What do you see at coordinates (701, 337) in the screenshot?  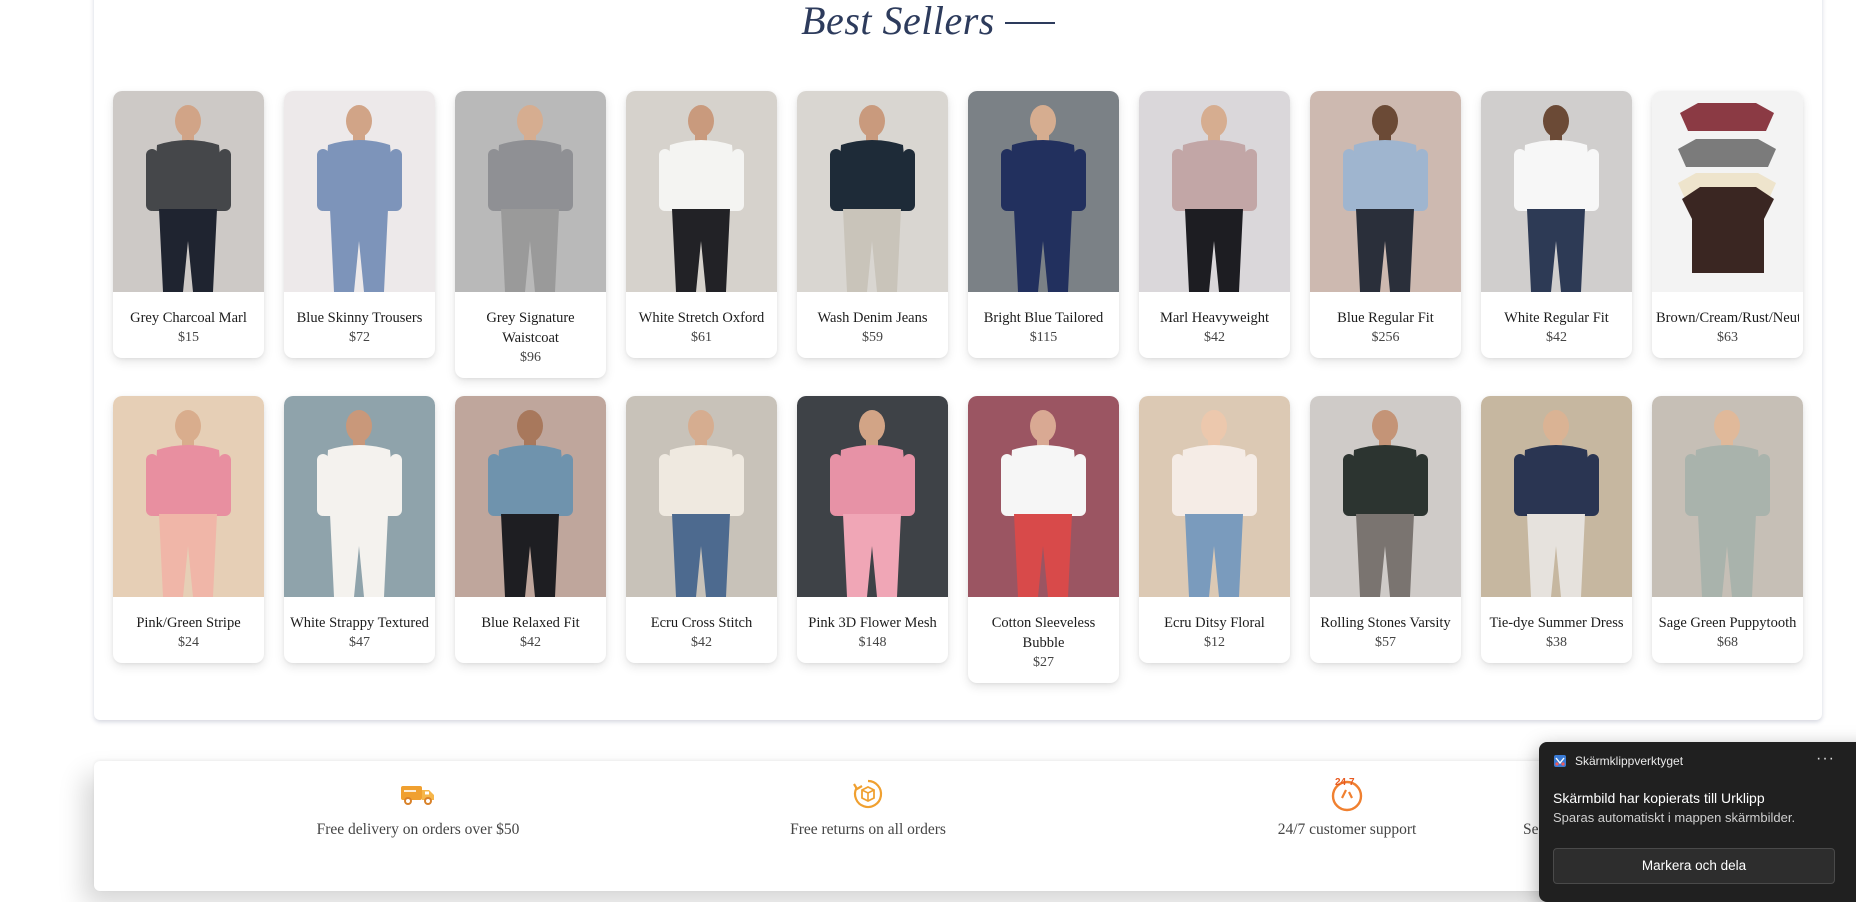 I see `product-price: $61` at bounding box center [701, 337].